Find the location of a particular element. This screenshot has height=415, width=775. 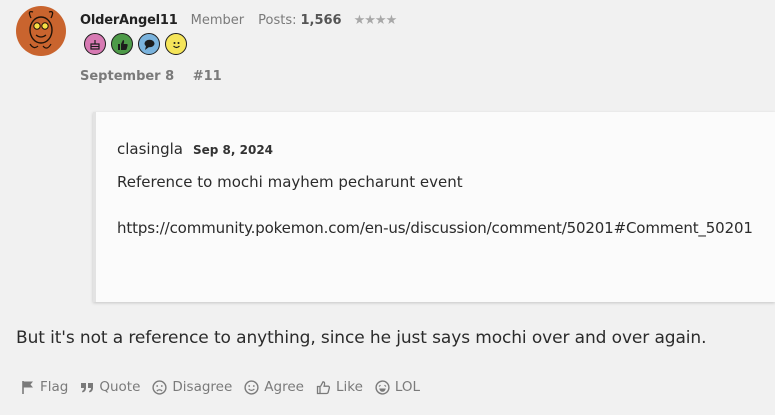

like-button: Like is located at coordinates (339, 387).